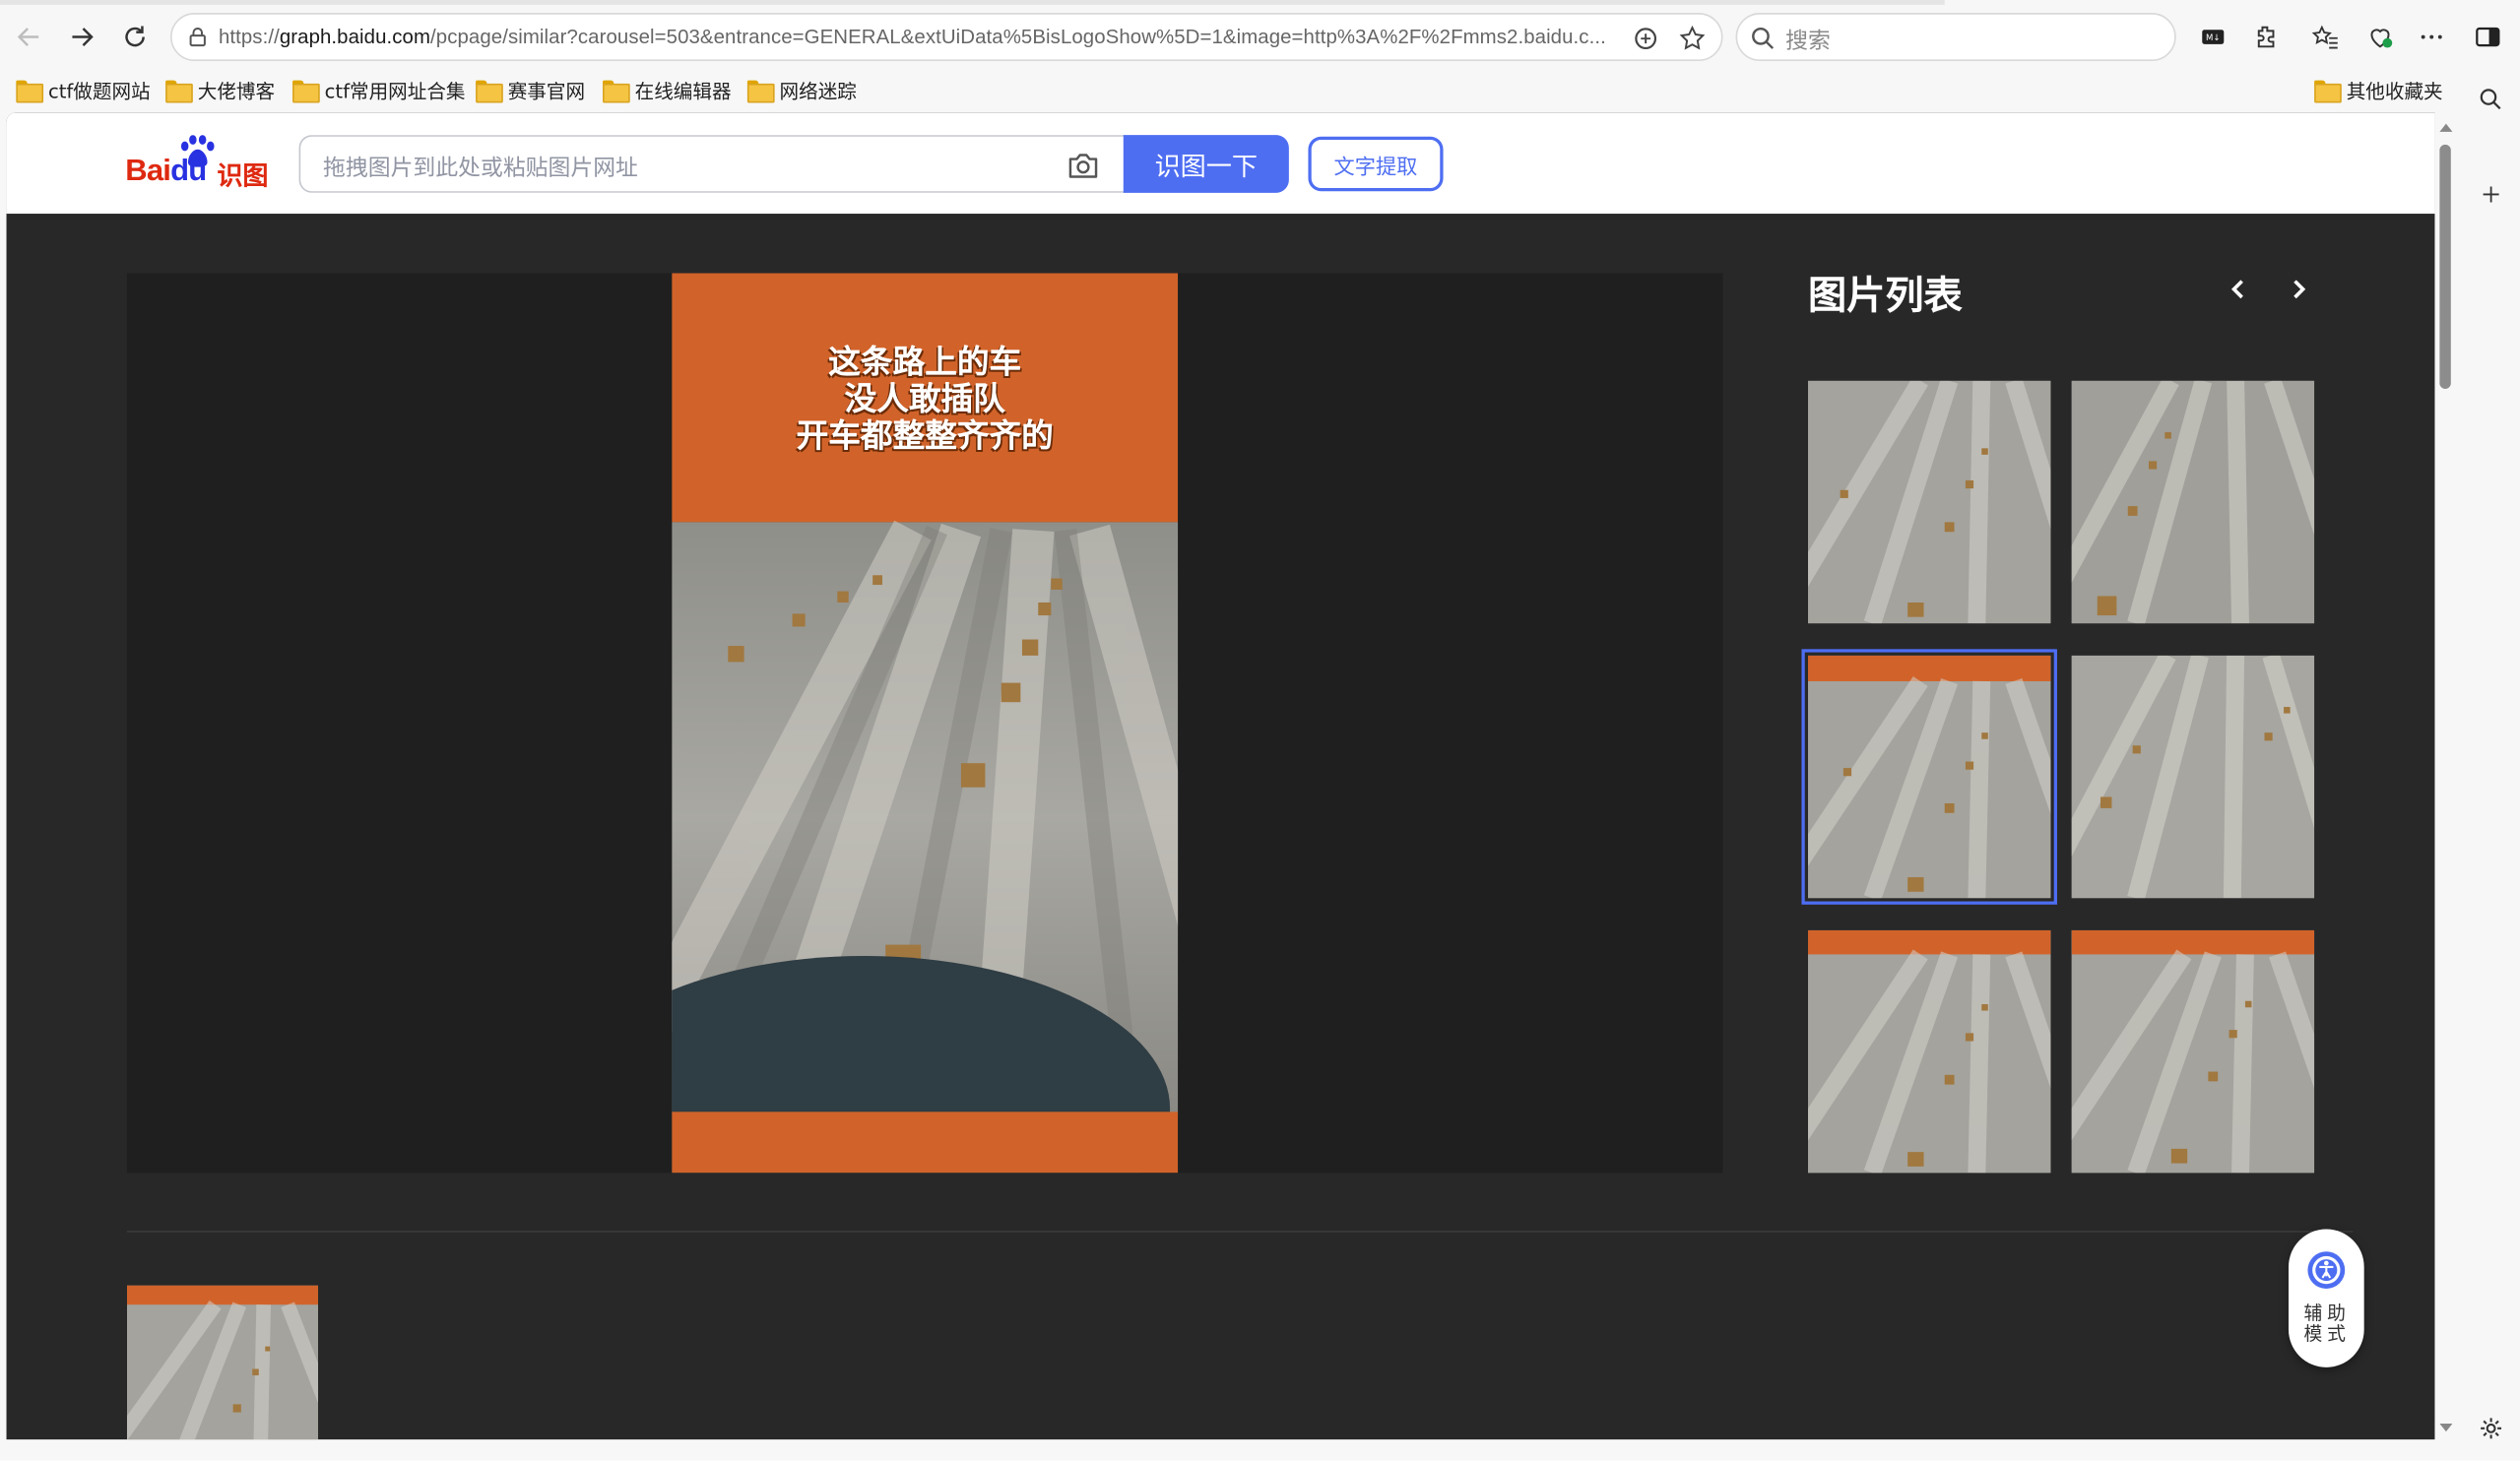  I want to click on chevron-right-icon, so click(2300, 289).